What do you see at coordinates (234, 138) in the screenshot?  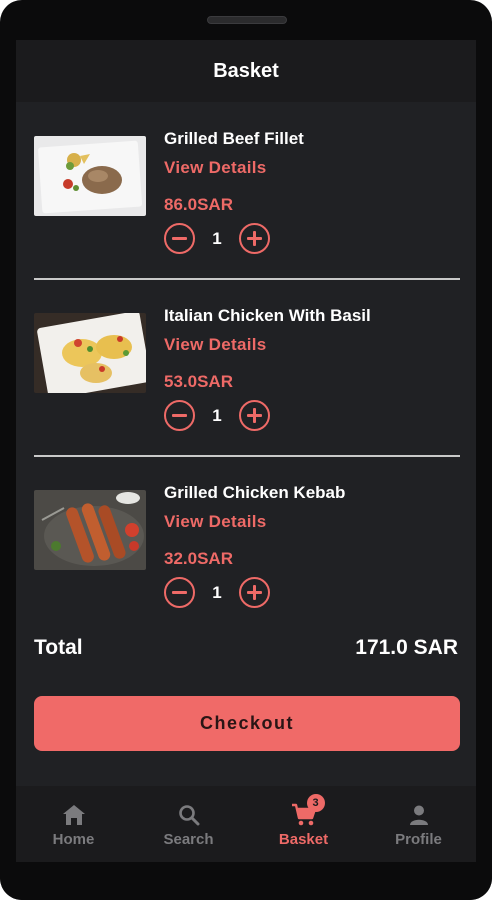 I see `item-name: Grilled Beef Fillet` at bounding box center [234, 138].